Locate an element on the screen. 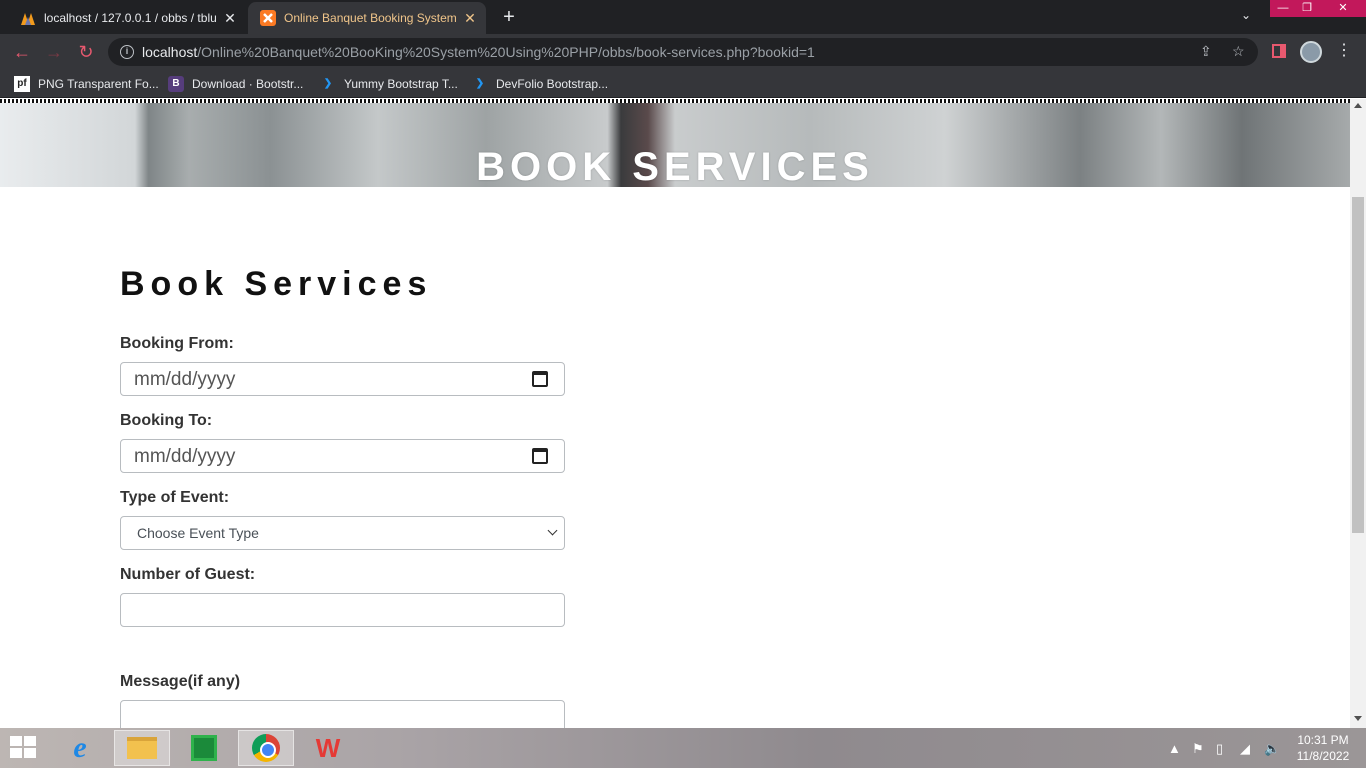 Image resolution: width=1366 pixels, height=768 pixels. share-icon: ⇪ is located at coordinates (1206, 51).